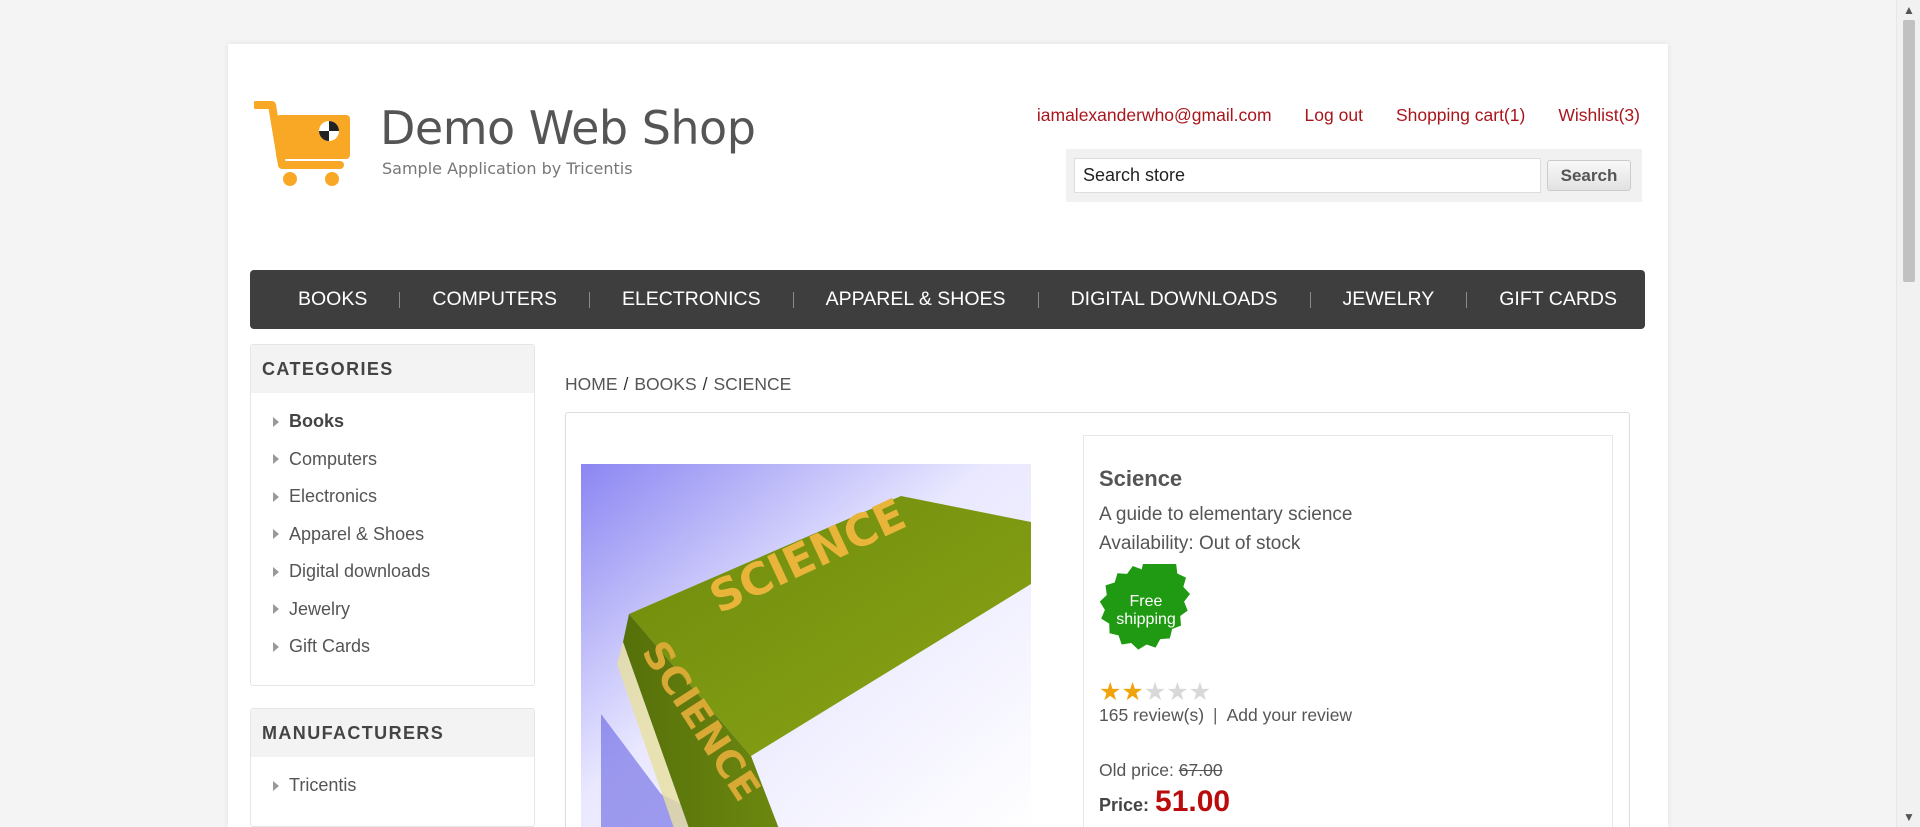 The height and width of the screenshot is (827, 1920). Describe the element at coordinates (1908, 413) in the screenshot. I see `page-scrollbar: ▲ ▼` at that location.